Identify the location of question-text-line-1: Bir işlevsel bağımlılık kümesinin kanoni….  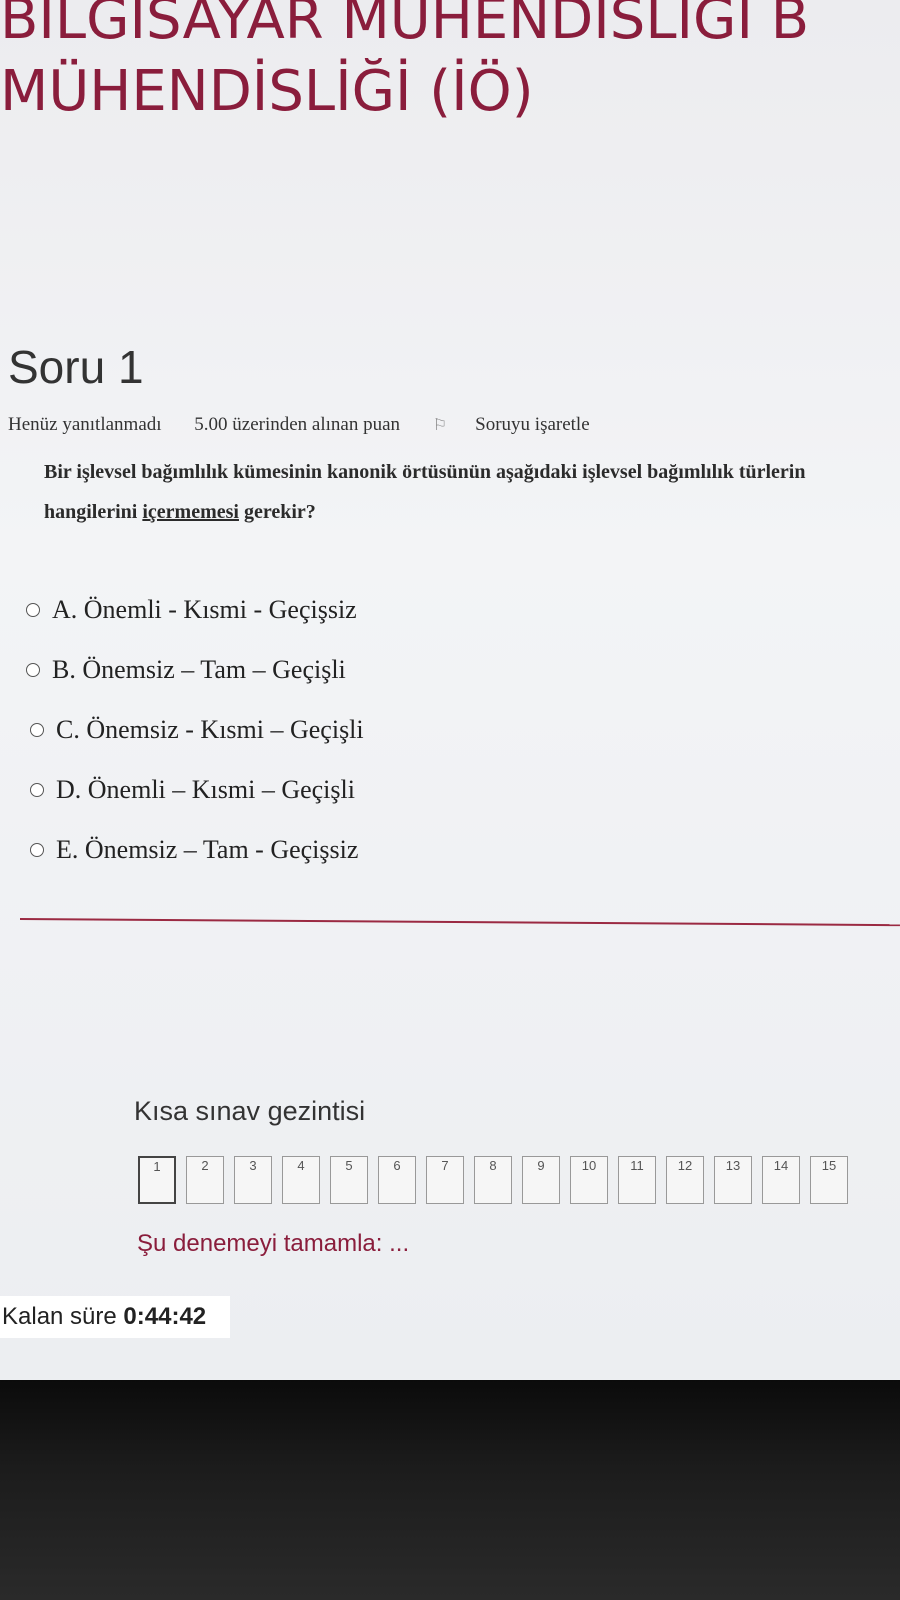
(425, 472).